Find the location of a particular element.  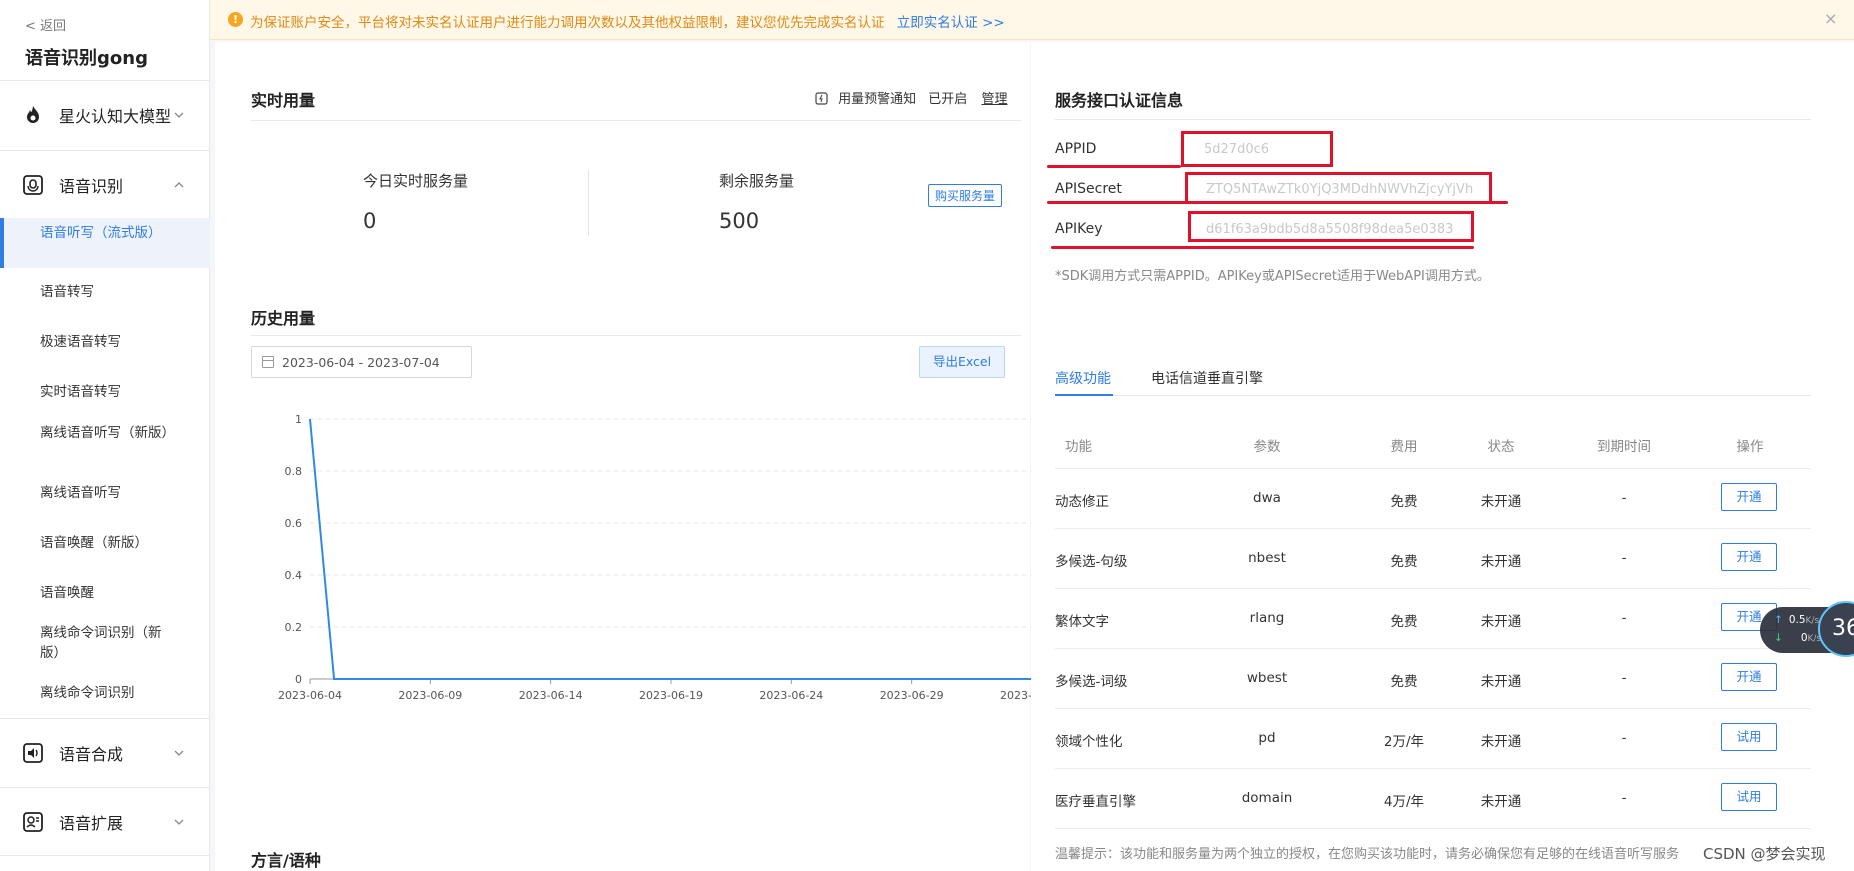

sidebar-group-spark: 星火认知大模型 is located at coordinates (105, 114).